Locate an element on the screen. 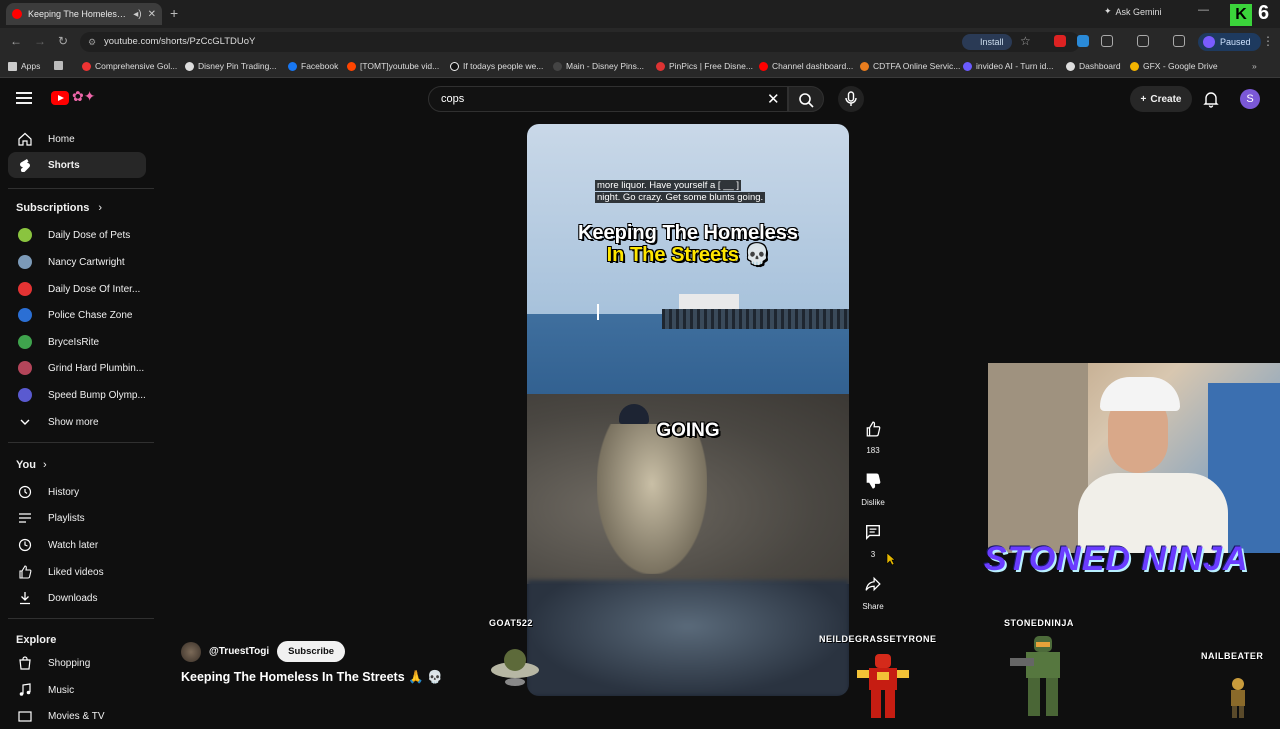 The width and height of the screenshot is (1280, 729). viewer-name: NEILDEGRASSETYRONE is located at coordinates (878, 639).